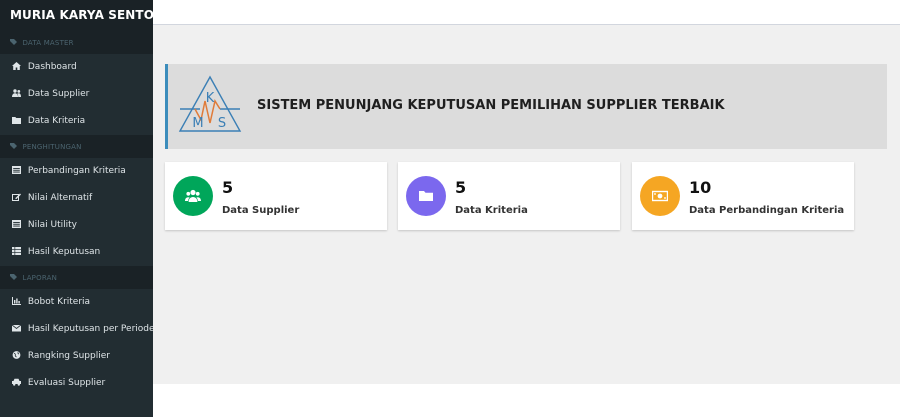  I want to click on sidebar-item-label: Hasil Keputusan, so click(64, 252).